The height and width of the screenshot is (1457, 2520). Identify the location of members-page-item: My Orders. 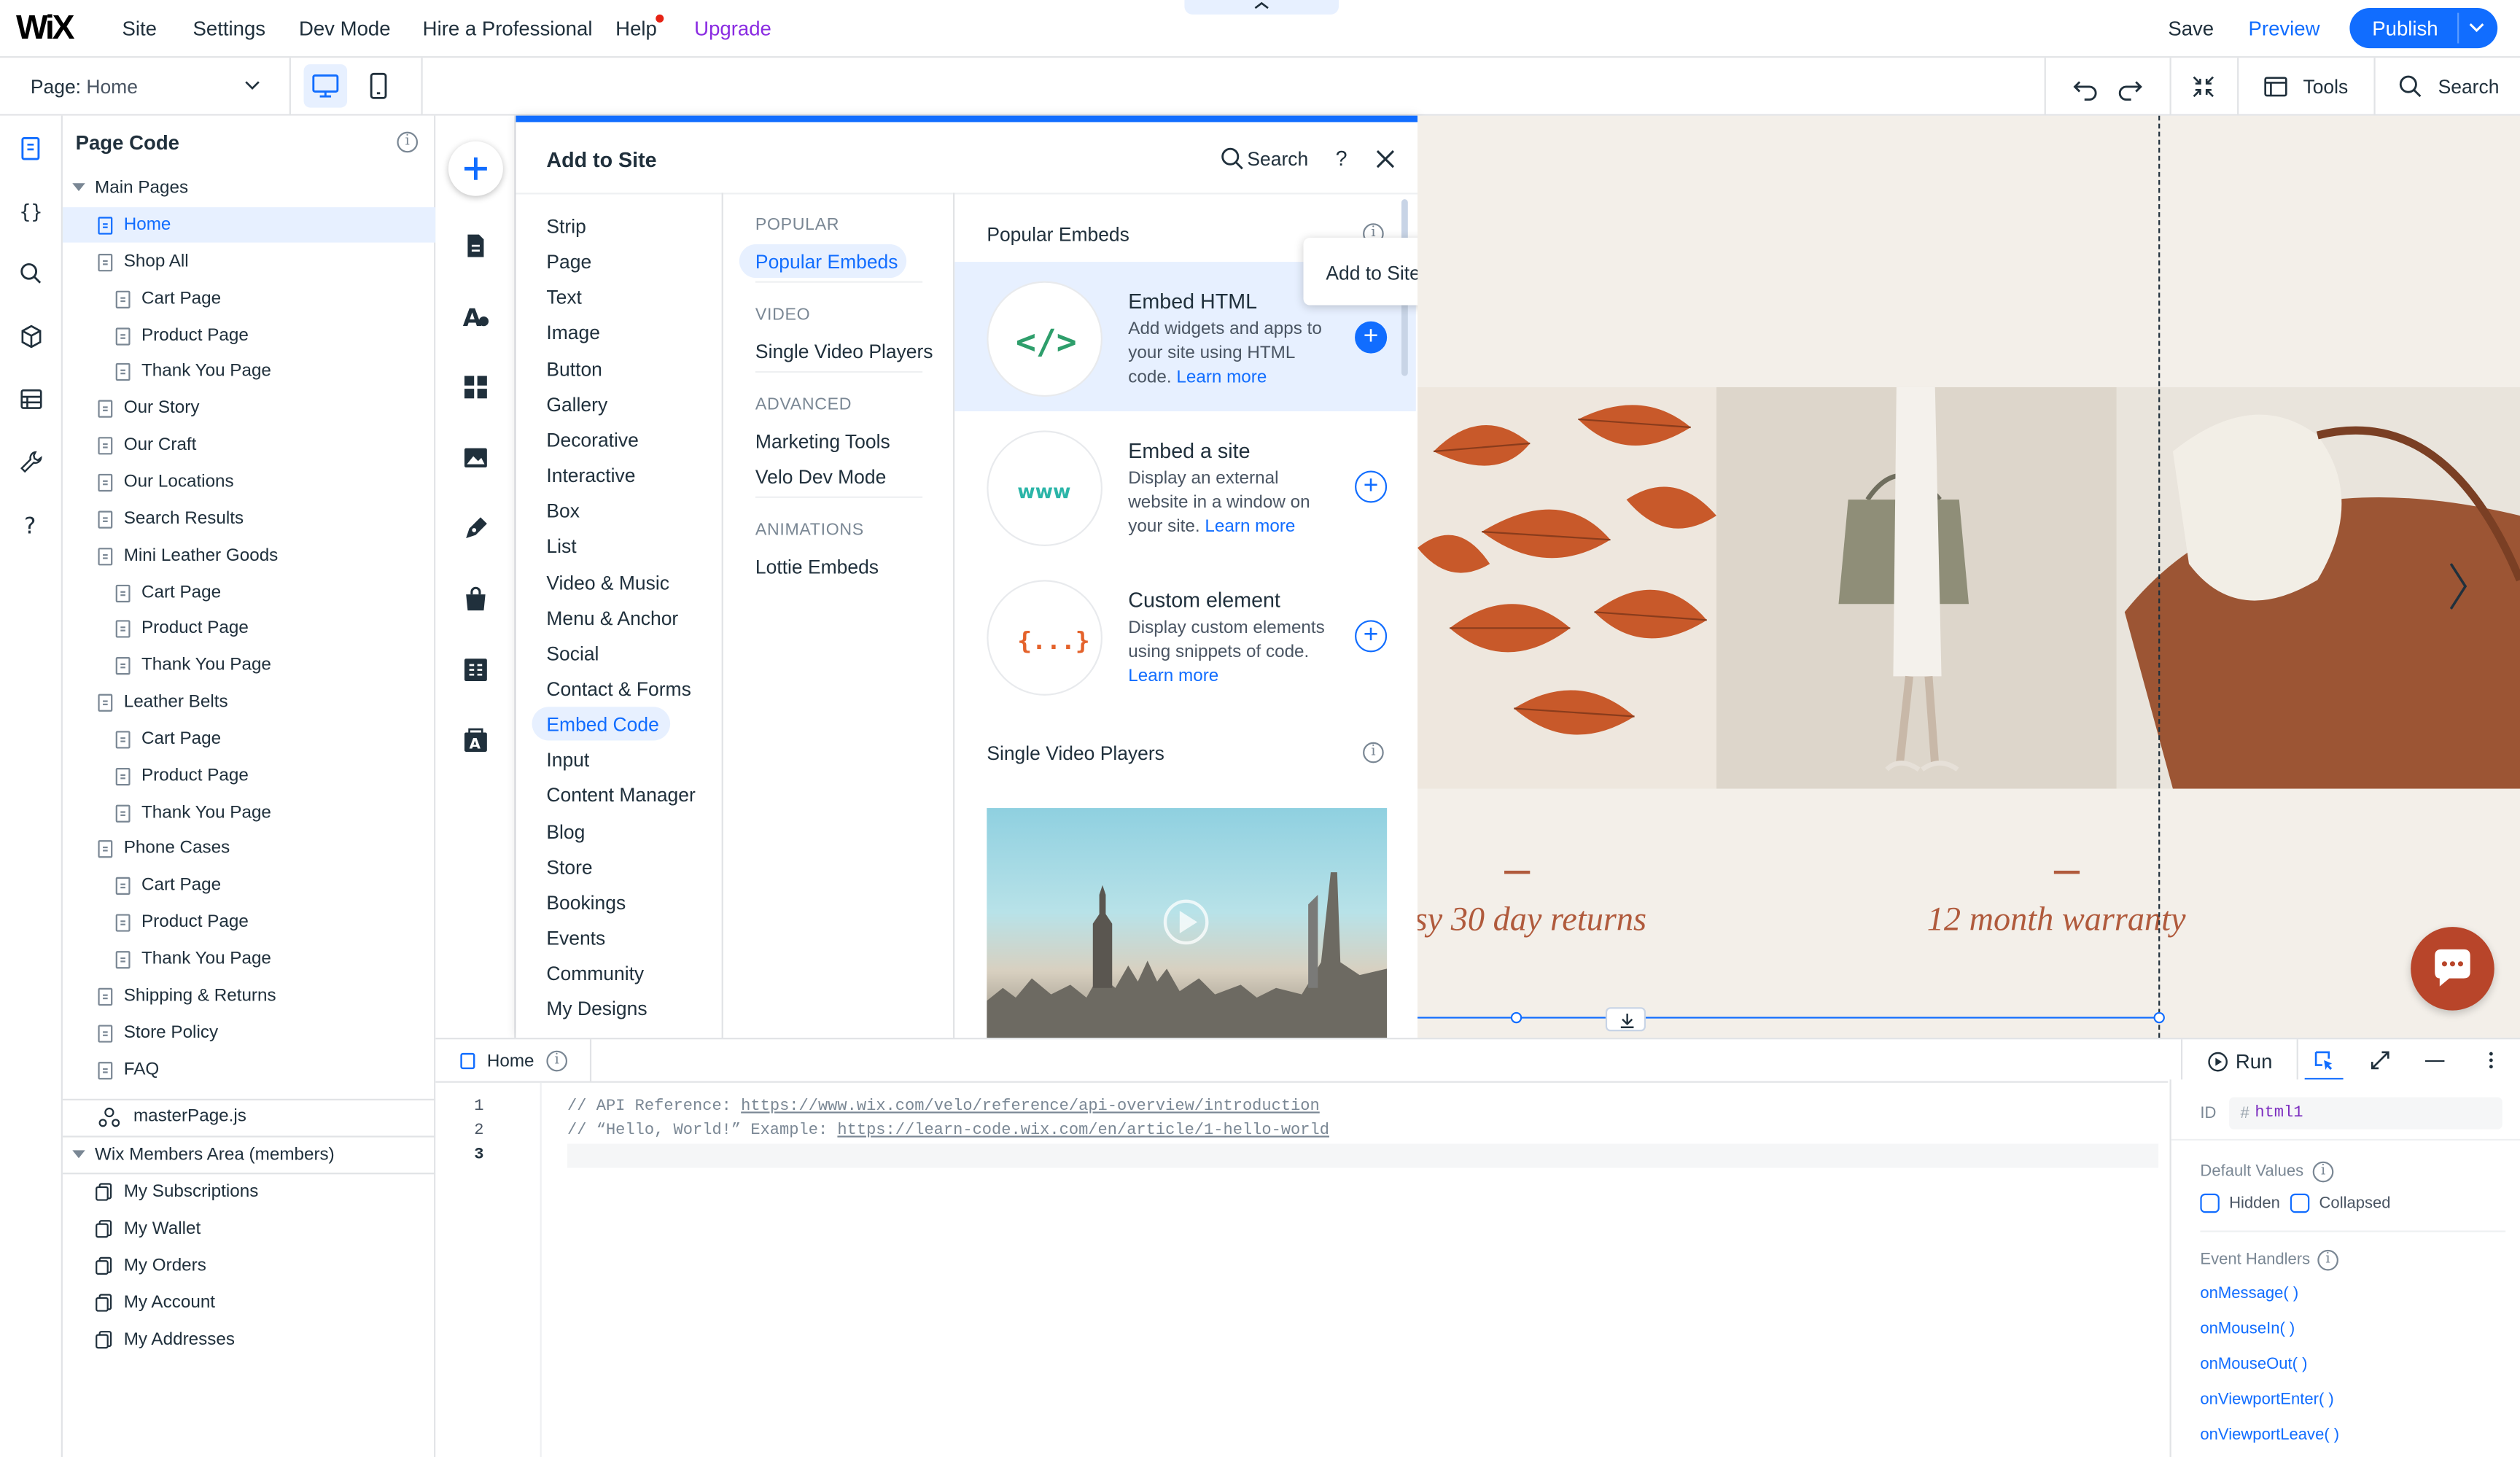
(249, 1266).